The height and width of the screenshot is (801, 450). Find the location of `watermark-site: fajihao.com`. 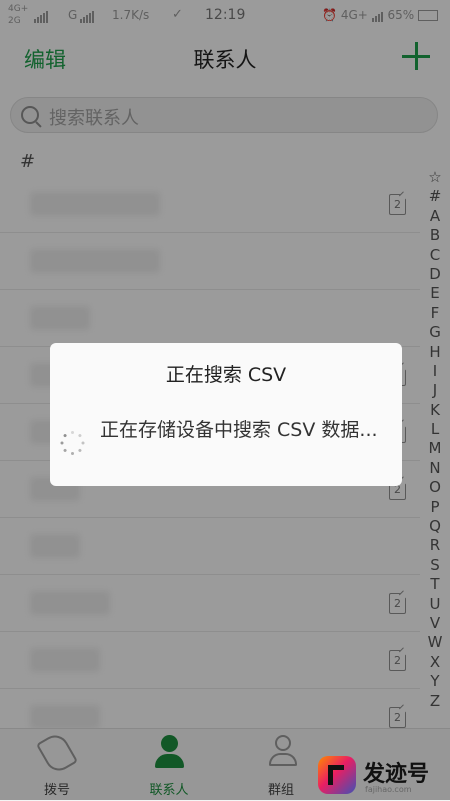

watermark-site: fajihao.com is located at coordinates (388, 789).